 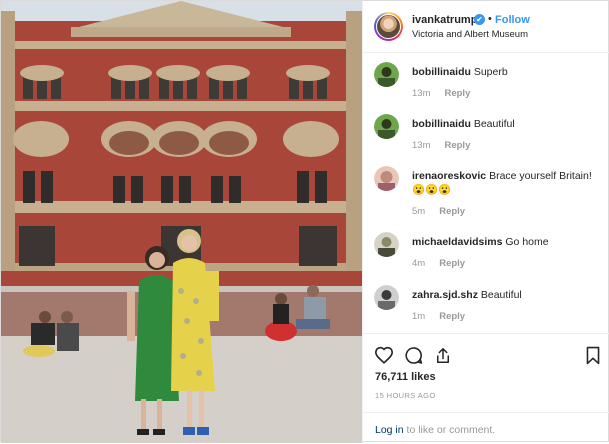 What do you see at coordinates (384, 355) in the screenshot?
I see `heart-icon` at bounding box center [384, 355].